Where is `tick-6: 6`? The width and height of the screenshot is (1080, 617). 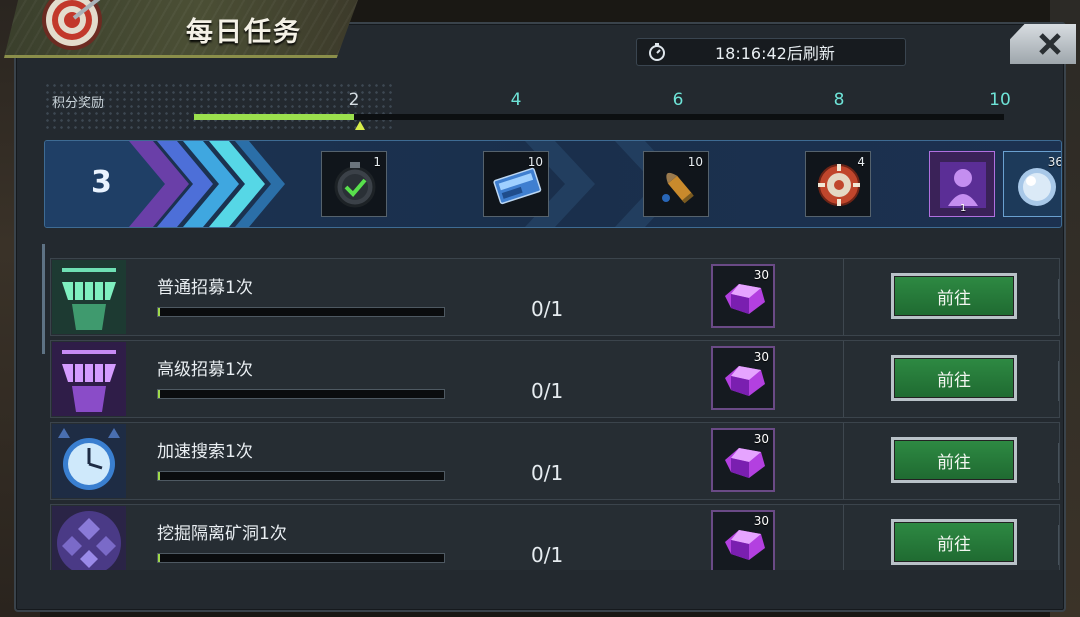 tick-6: 6 is located at coordinates (678, 100).